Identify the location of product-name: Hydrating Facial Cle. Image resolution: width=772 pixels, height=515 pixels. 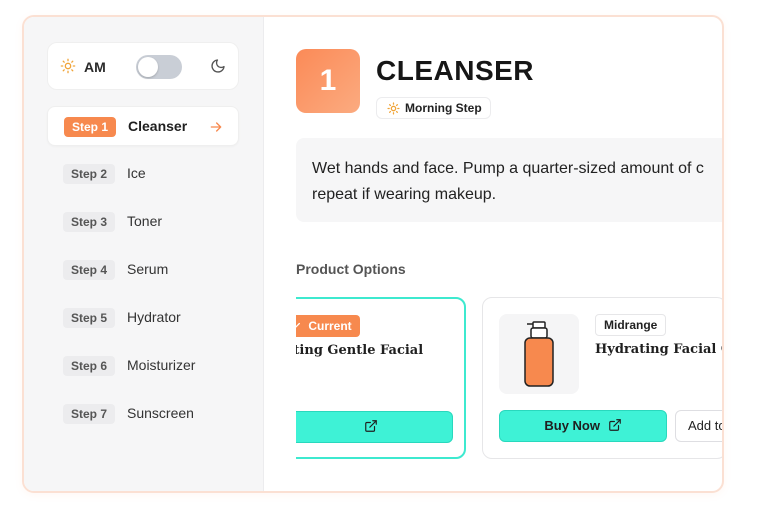
(658, 349).